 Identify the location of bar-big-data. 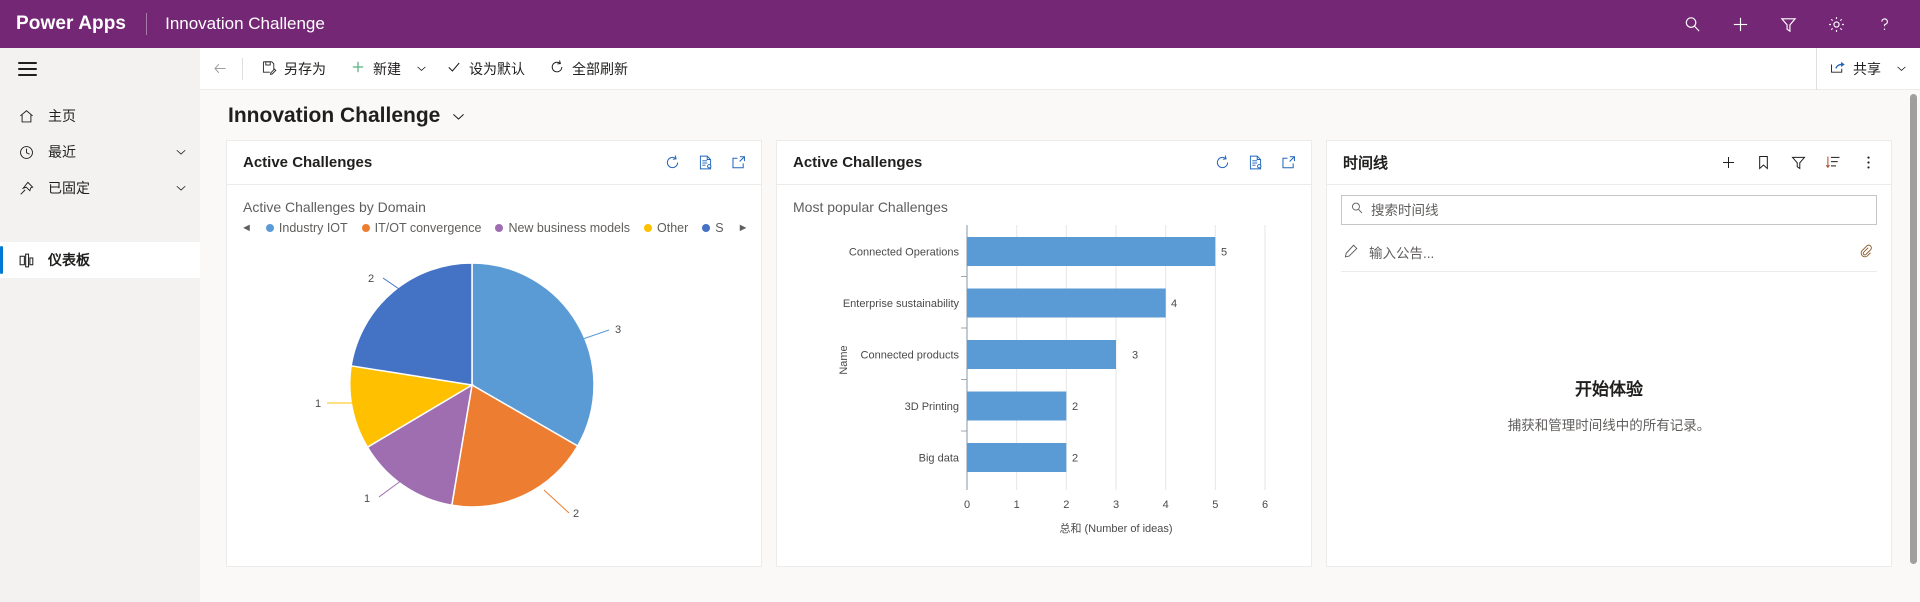
(1017, 457).